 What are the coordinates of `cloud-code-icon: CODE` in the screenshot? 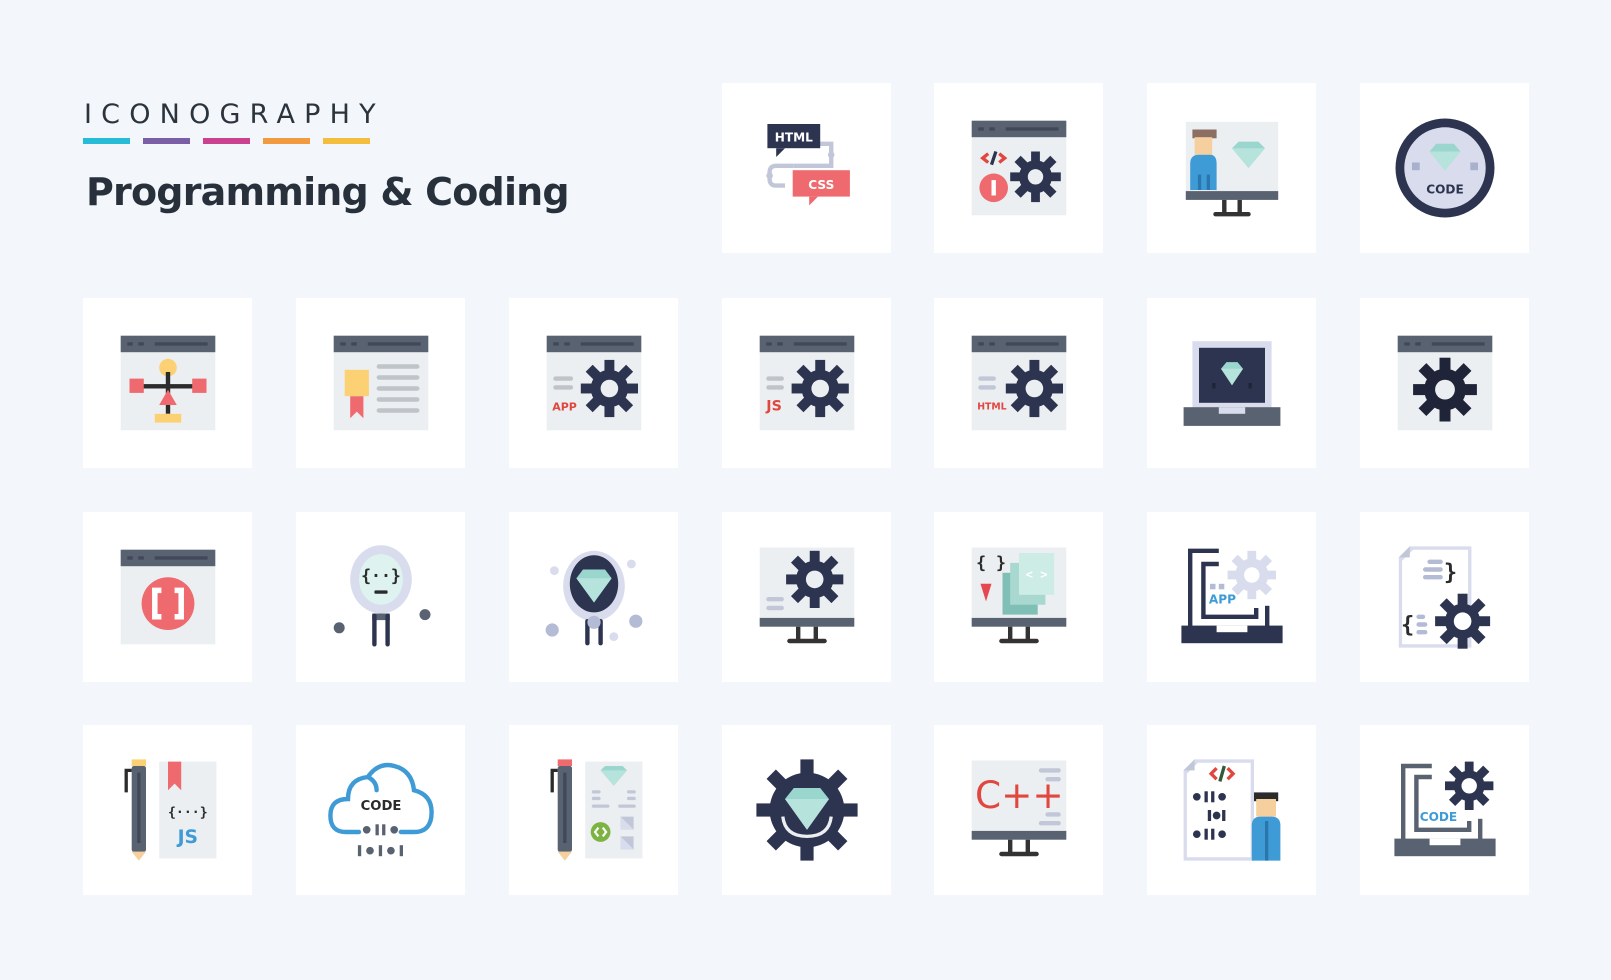 It's located at (380, 809).